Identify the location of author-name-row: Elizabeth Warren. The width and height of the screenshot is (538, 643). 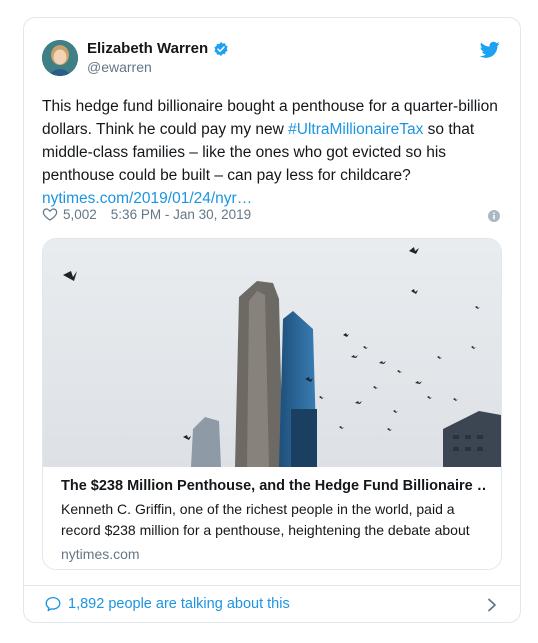
(158, 48).